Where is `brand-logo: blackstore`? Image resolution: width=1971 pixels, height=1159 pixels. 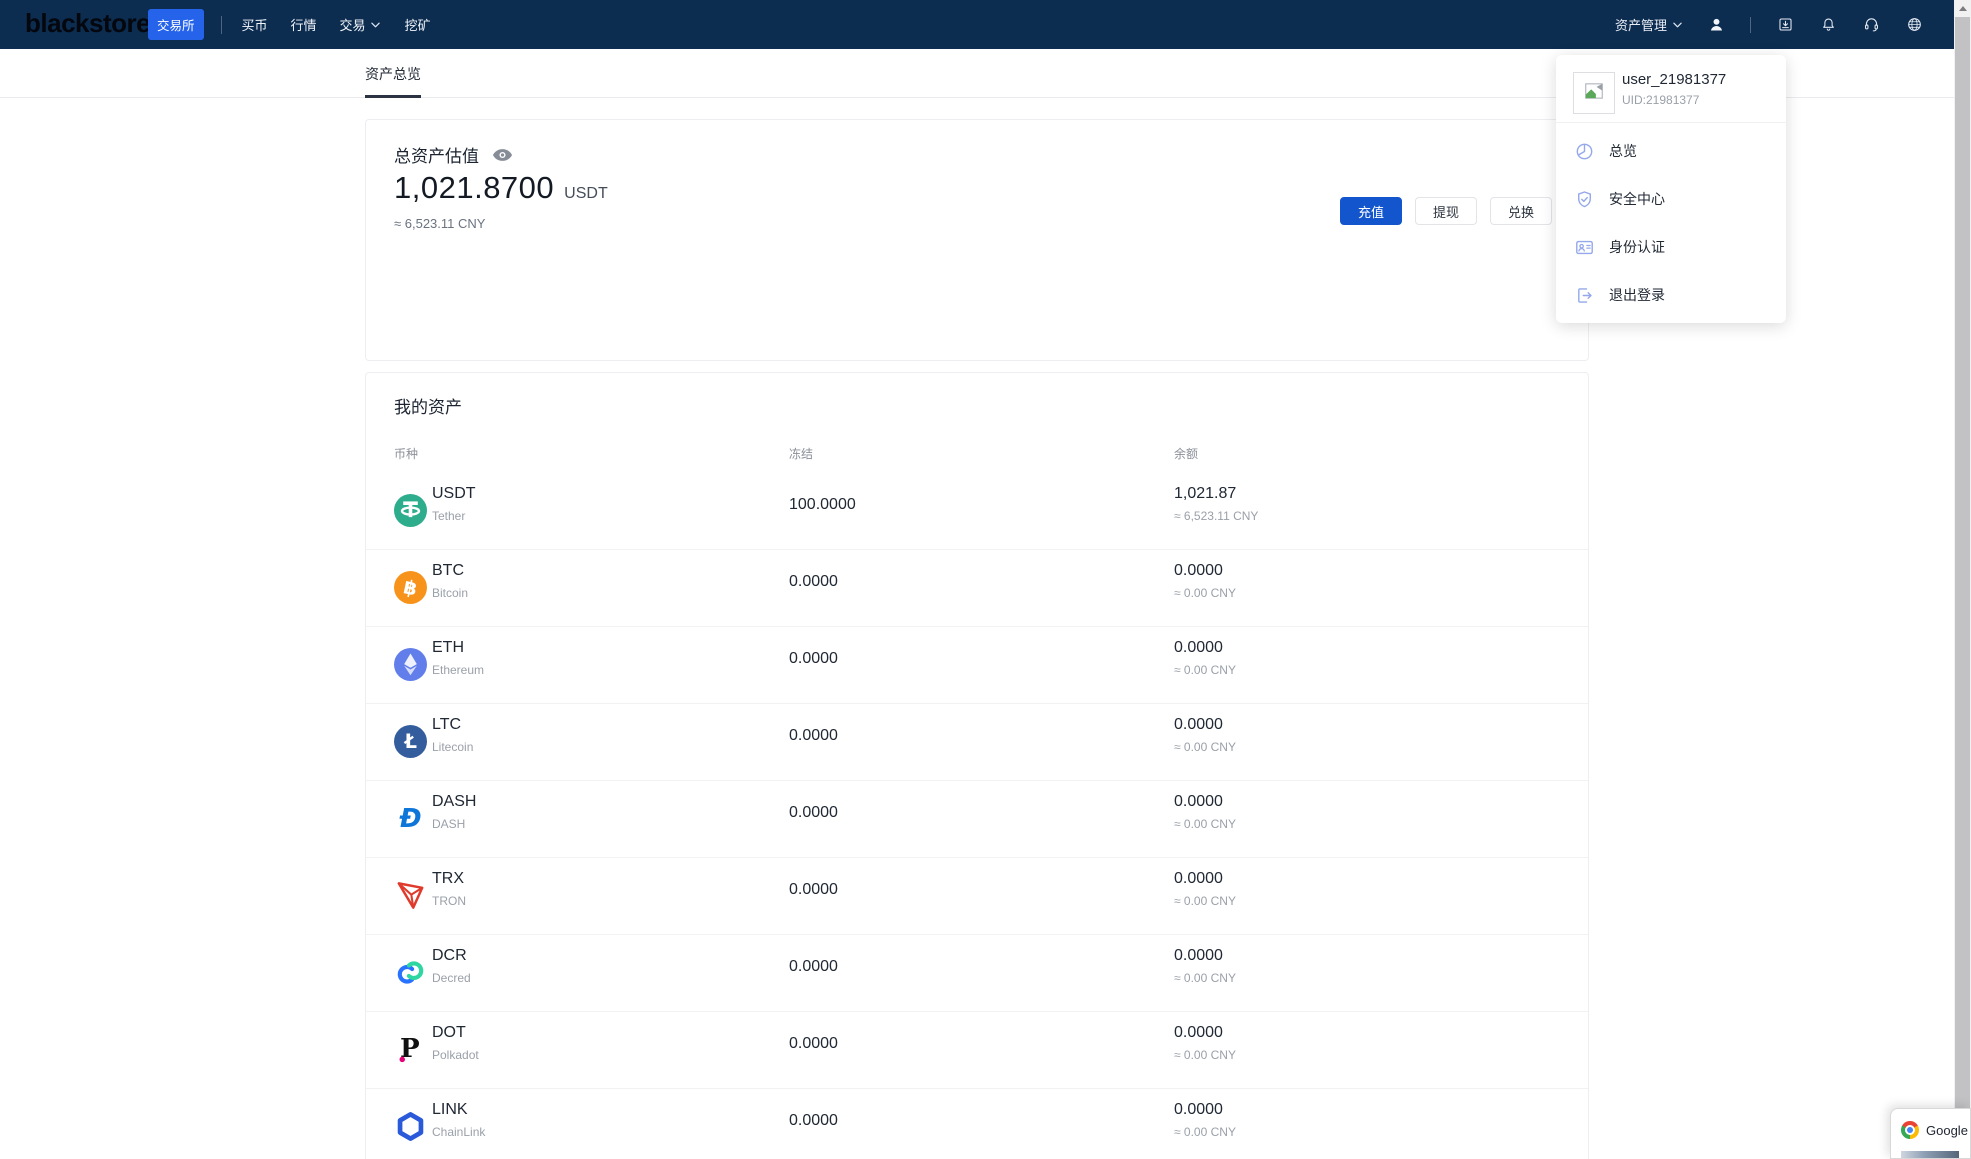
brand-logo: blackstore is located at coordinates (88, 23).